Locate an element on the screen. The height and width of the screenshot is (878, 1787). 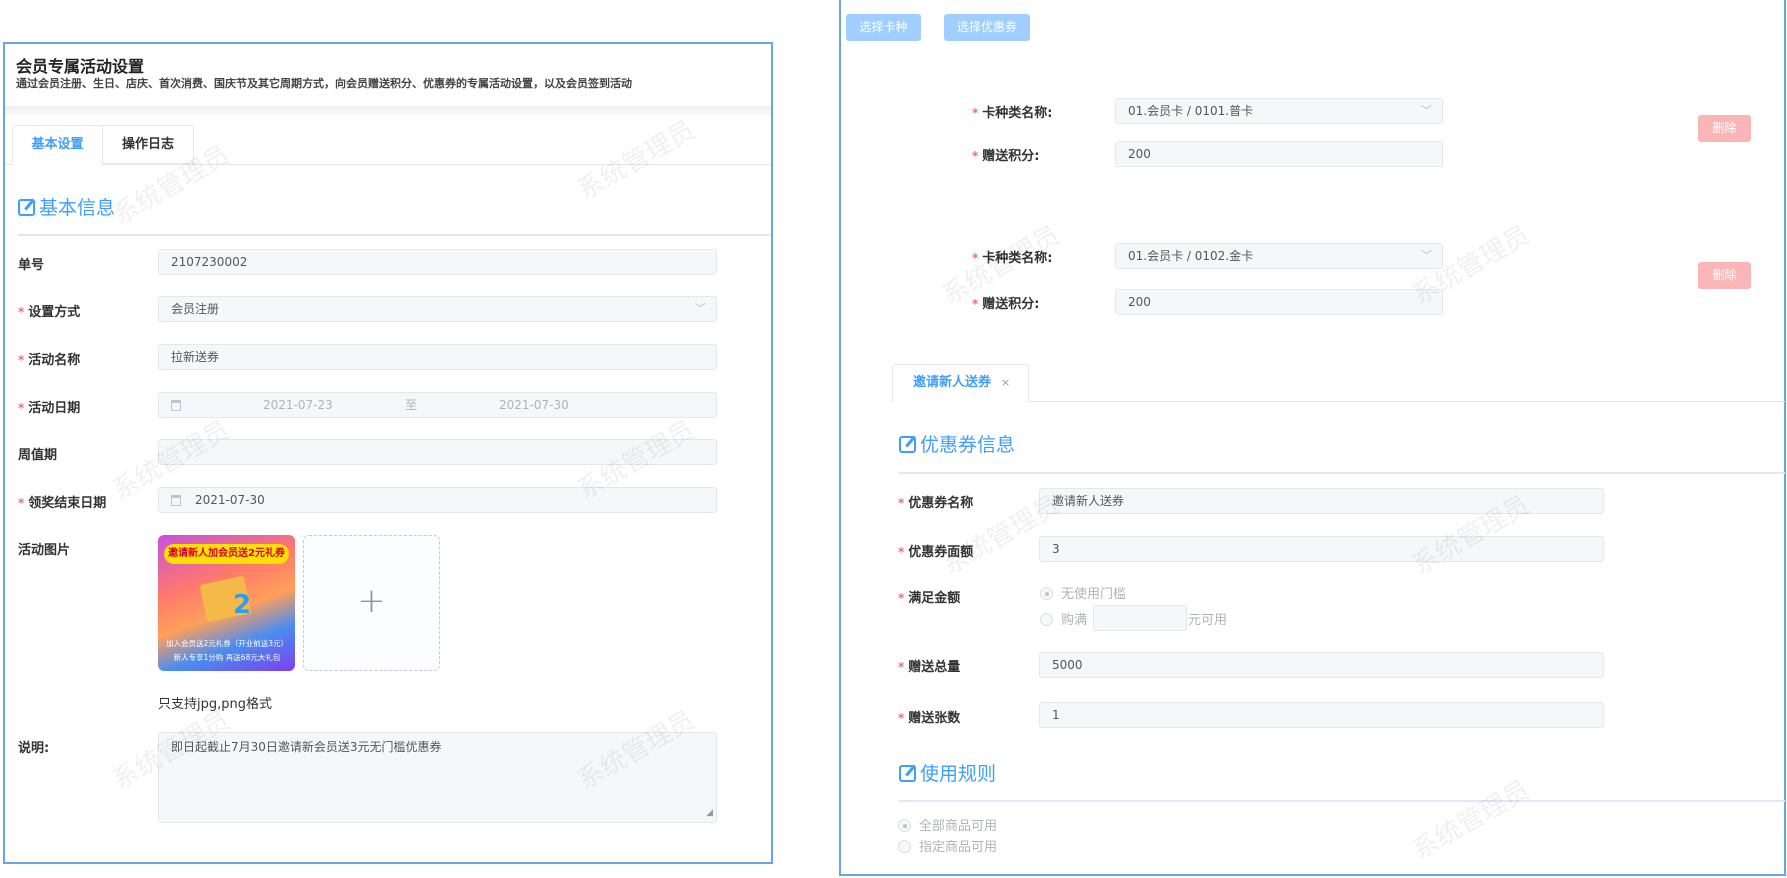
image-label: 活动图片 is located at coordinates (44, 550).